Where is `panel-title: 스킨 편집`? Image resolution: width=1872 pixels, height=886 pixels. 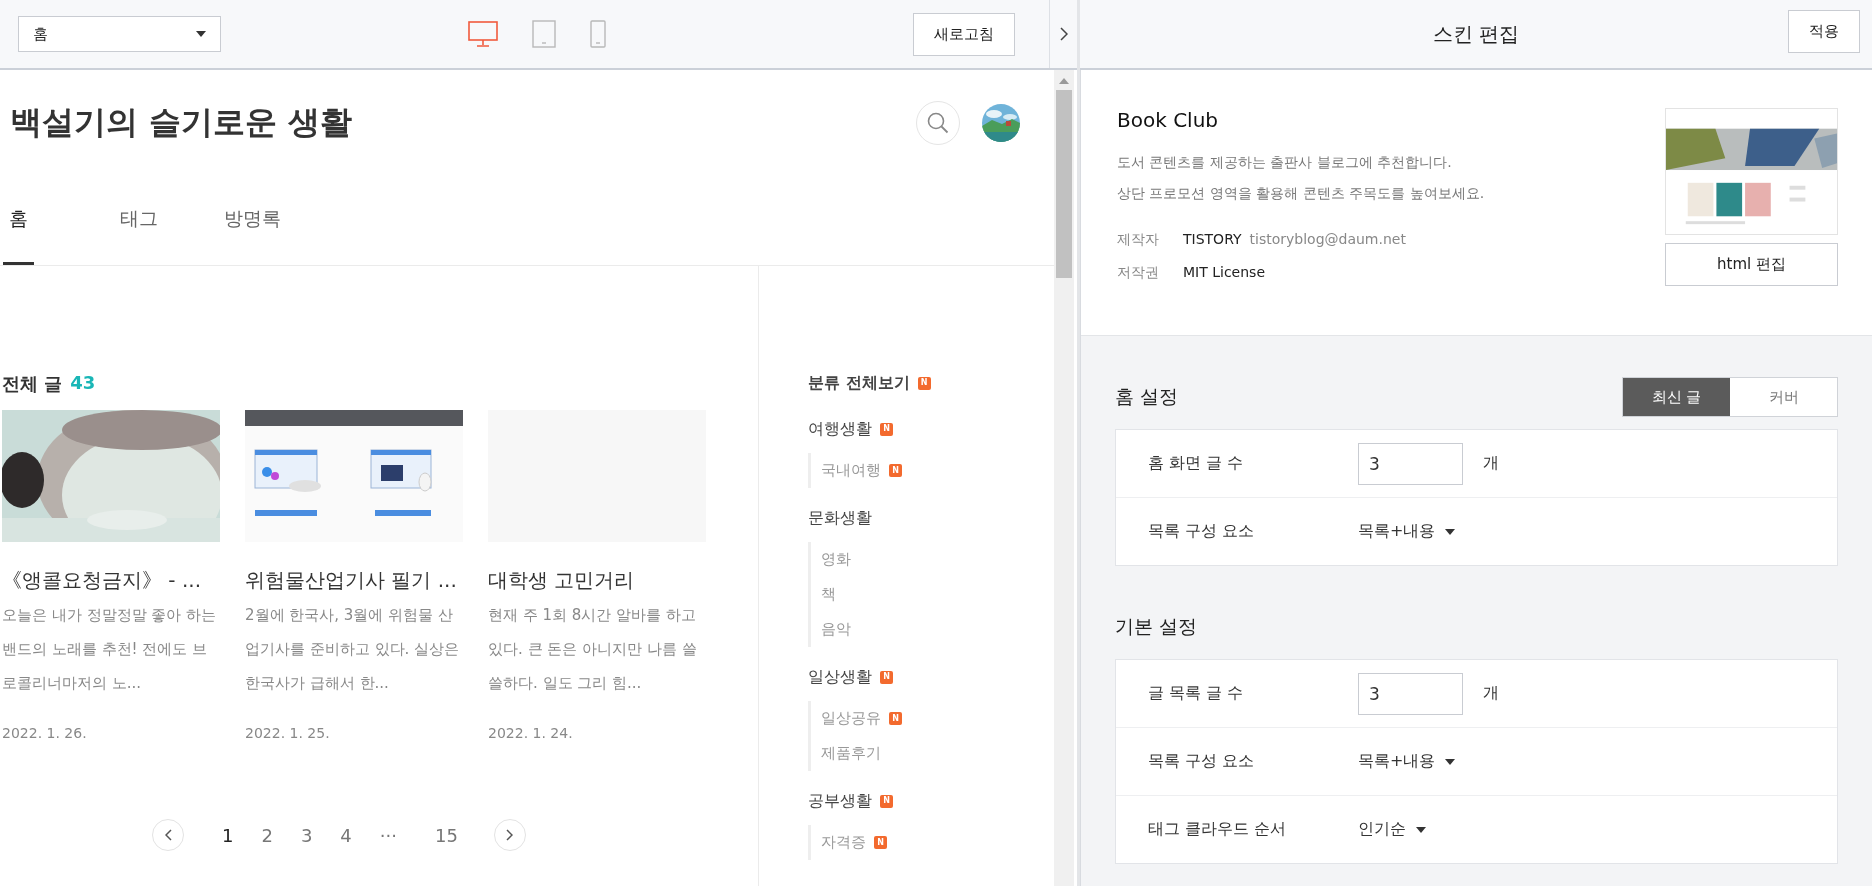
panel-title: 스킨 편집 is located at coordinates (1476, 34).